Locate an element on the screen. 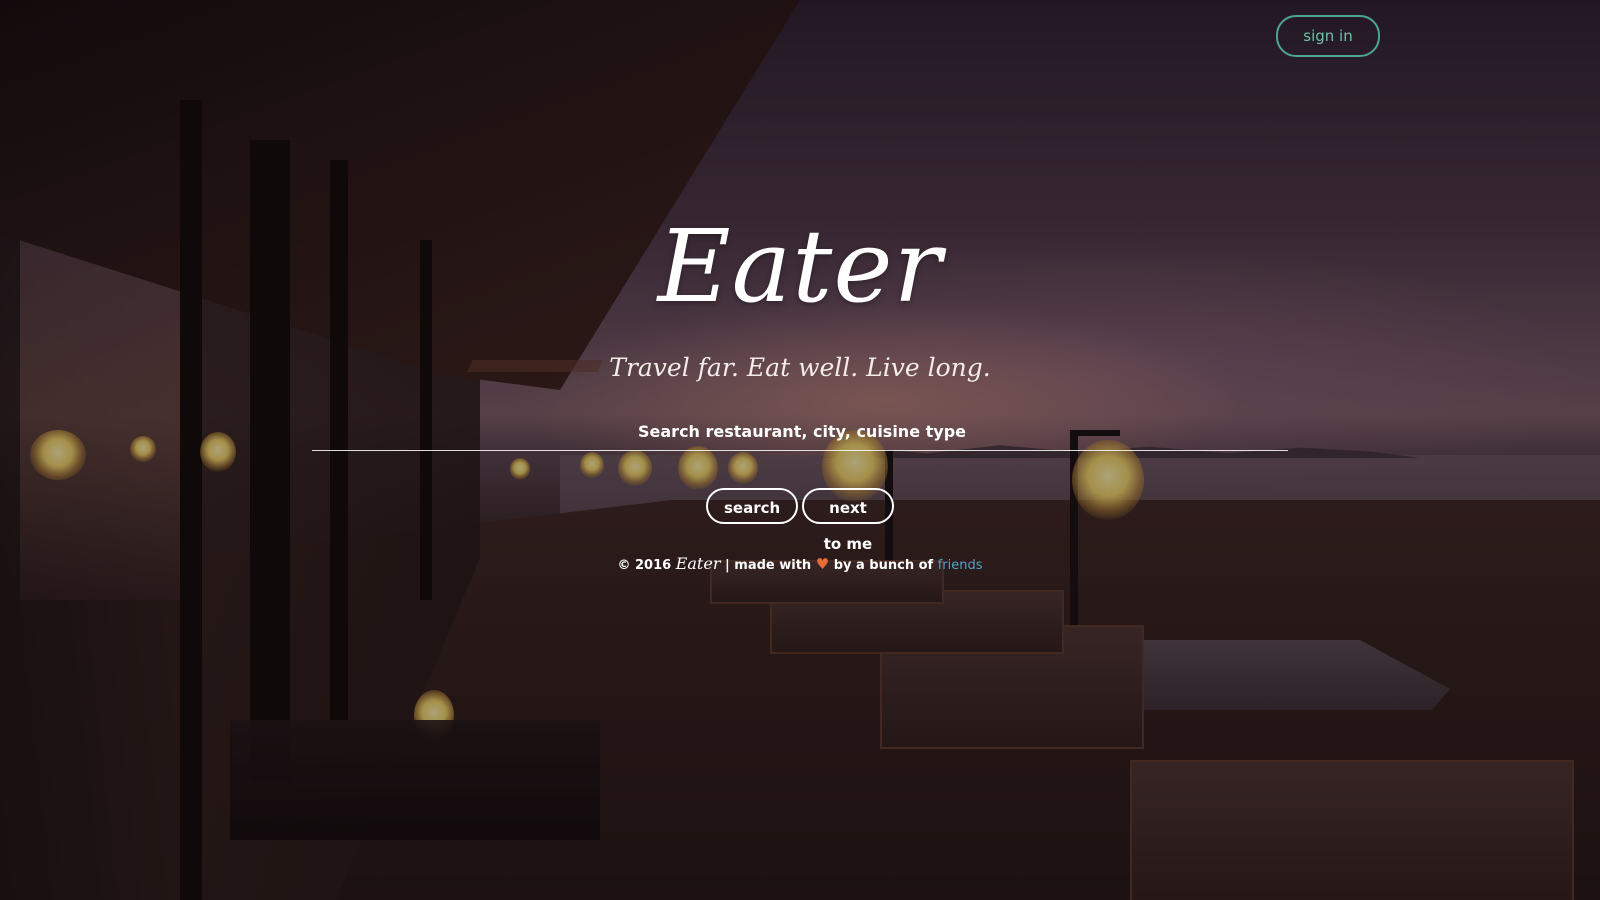 The image size is (1600, 900). footer-brand: Eater is located at coordinates (698, 563).